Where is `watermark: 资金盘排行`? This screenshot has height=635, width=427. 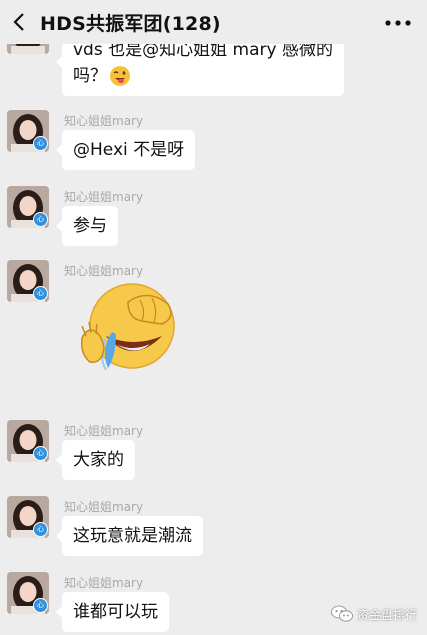 watermark: 资金盘排行 is located at coordinates (374, 614).